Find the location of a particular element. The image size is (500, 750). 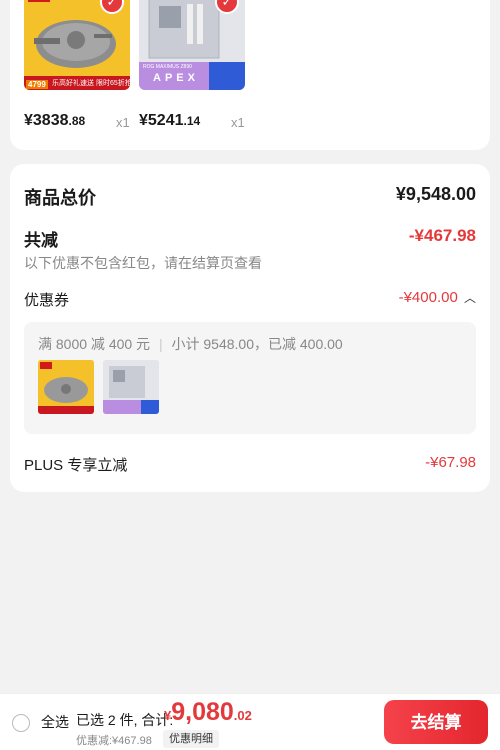

saved-amount-text: 优惠减:¥467.98 is located at coordinates (114, 741).